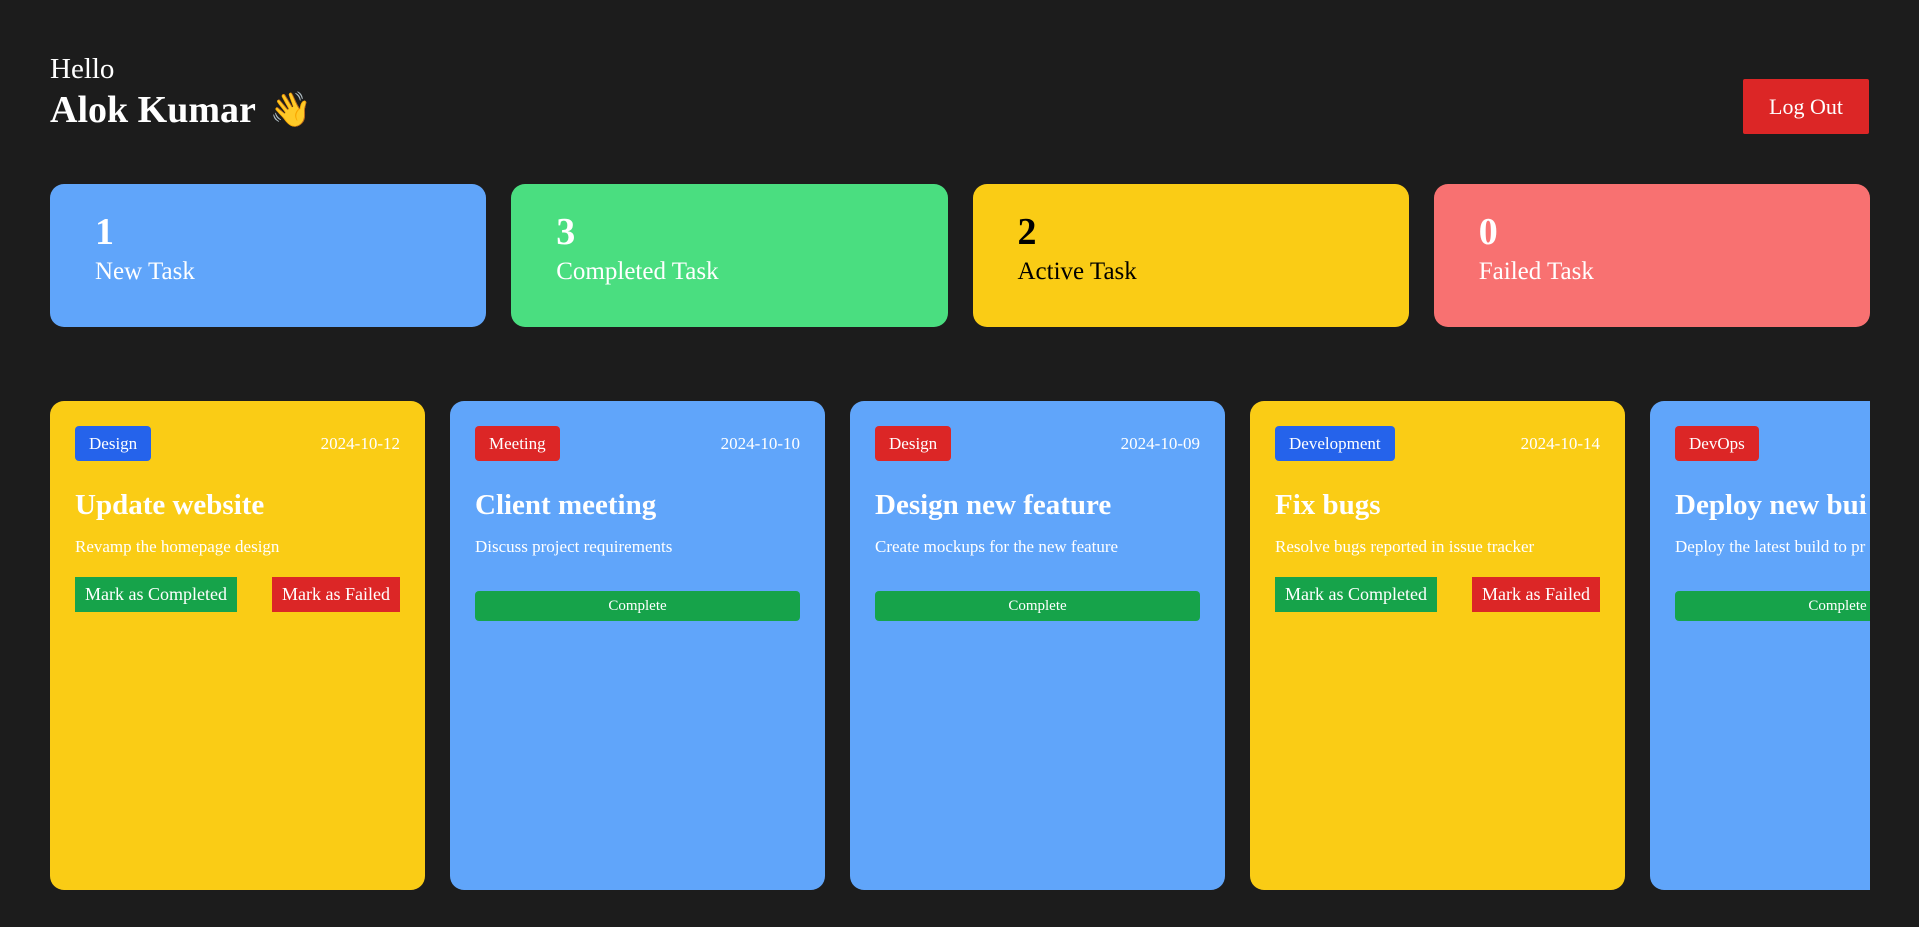 This screenshot has height=927, width=1919. Describe the element at coordinates (1717, 443) in the screenshot. I see `category-badge: DevOps` at that location.